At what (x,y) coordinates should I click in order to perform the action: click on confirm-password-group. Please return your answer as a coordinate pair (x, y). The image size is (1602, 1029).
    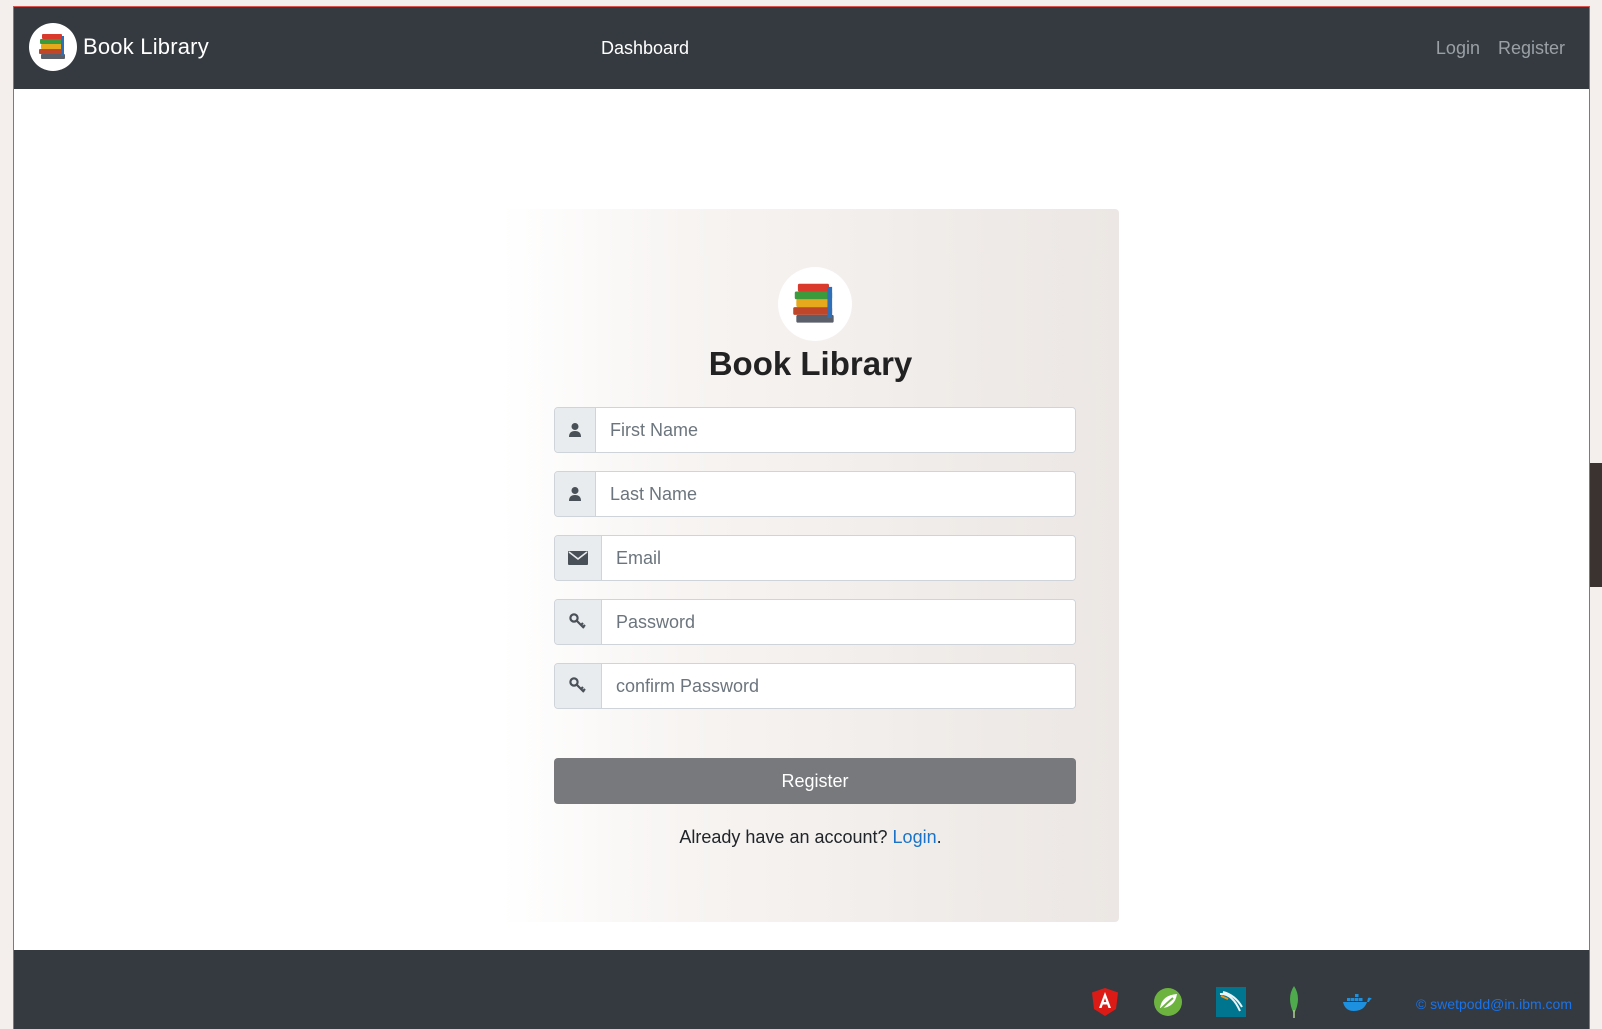
    Looking at the image, I should click on (815, 686).